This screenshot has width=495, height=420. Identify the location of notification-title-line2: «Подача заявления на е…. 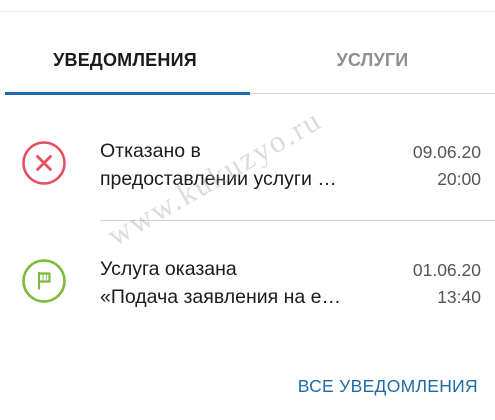
(220, 297).